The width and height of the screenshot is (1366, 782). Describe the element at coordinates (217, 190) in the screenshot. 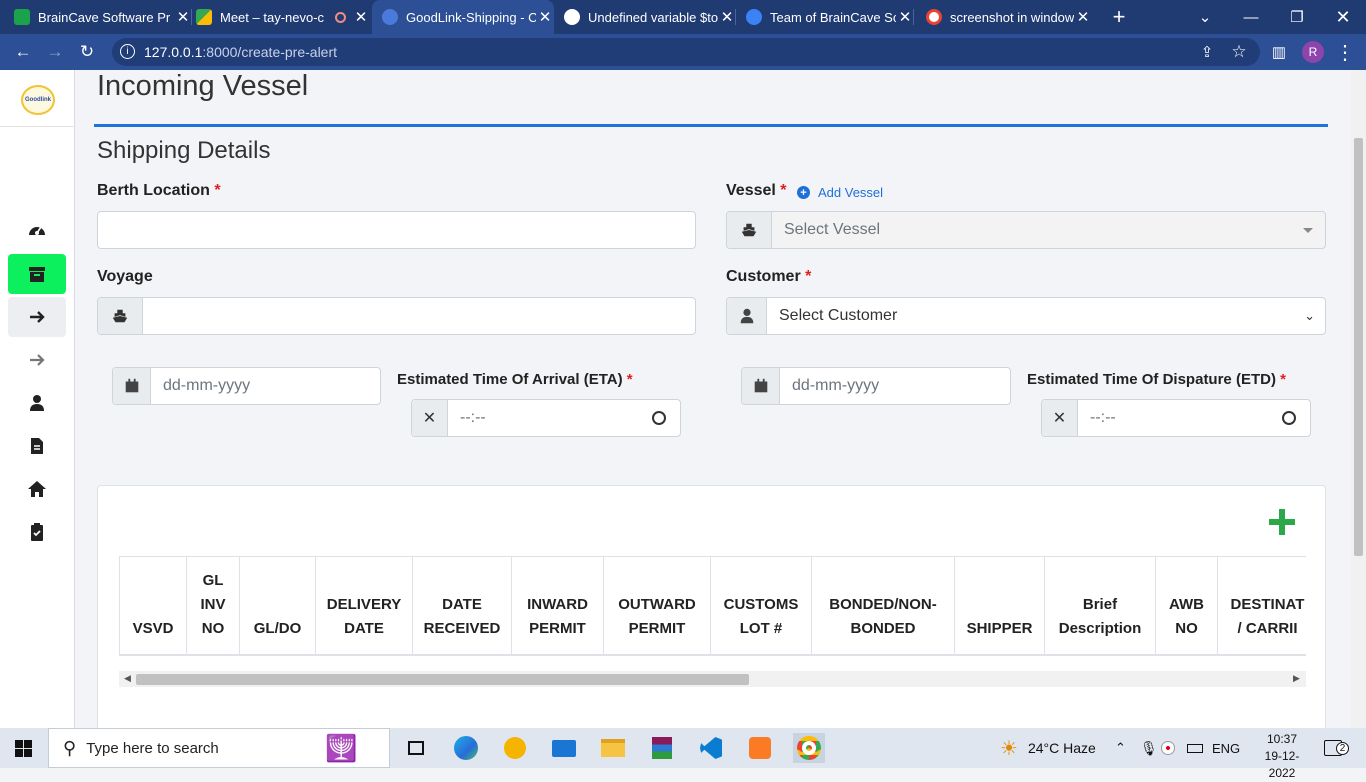

I see `required-marker: *` at that location.